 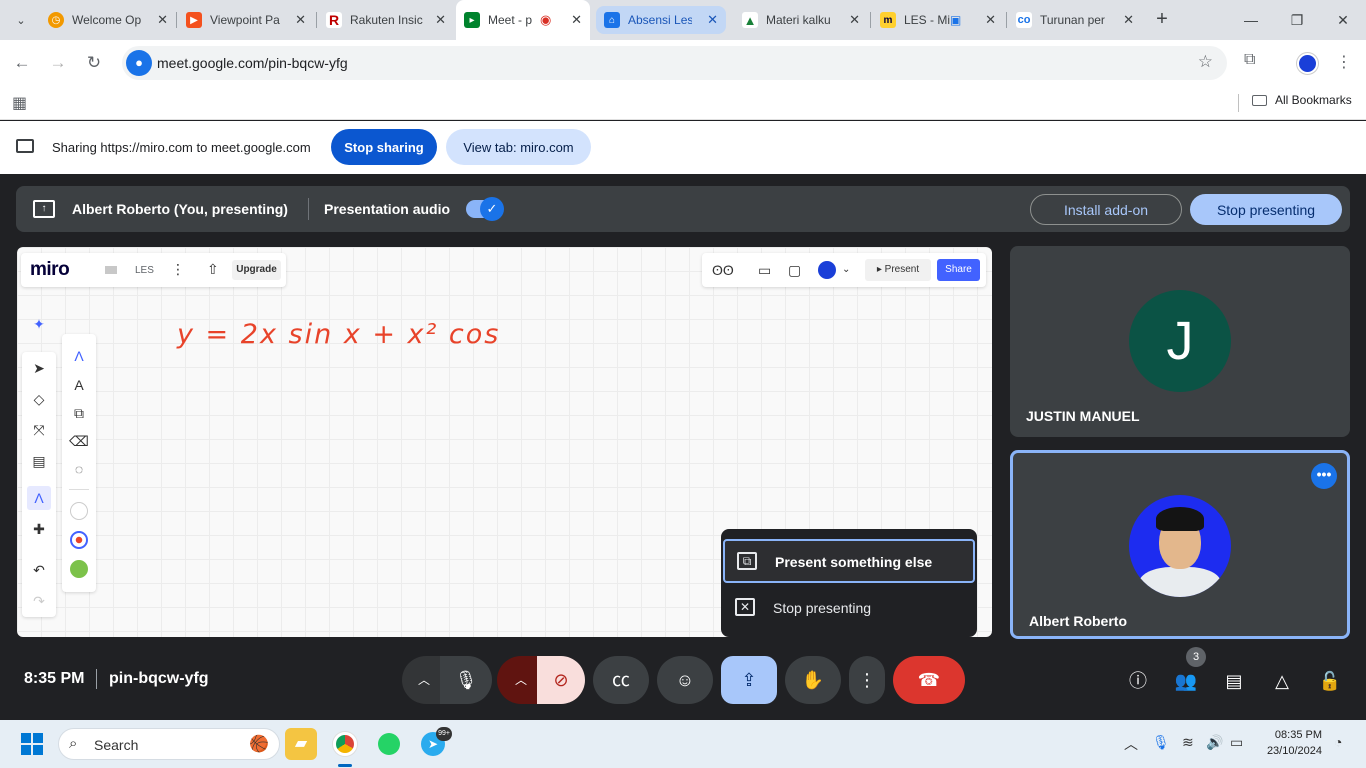 What do you see at coordinates (958, 270) in the screenshot?
I see `miro-share-button: Share` at bounding box center [958, 270].